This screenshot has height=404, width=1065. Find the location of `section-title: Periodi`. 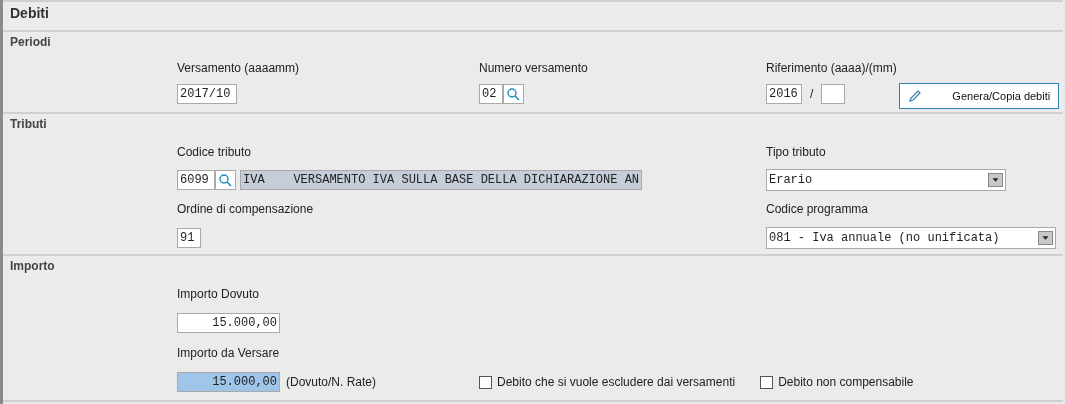

section-title: Periodi is located at coordinates (31, 43).